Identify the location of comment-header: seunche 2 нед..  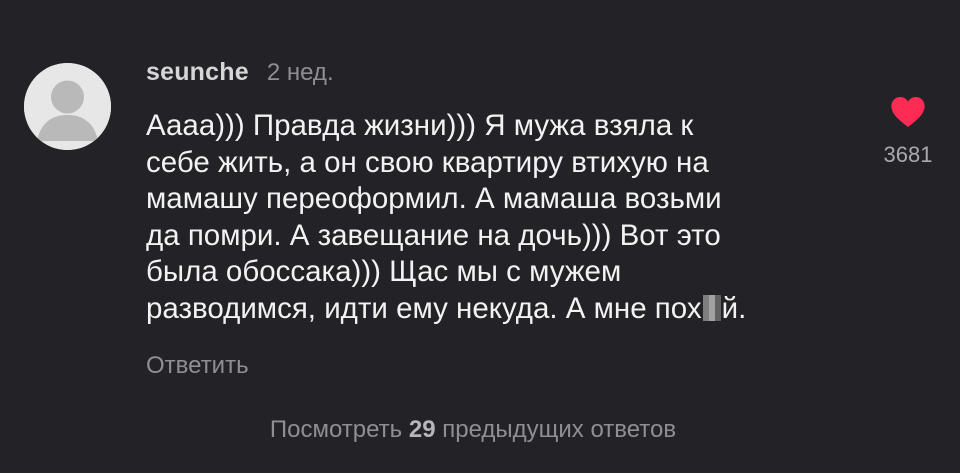
(240, 75).